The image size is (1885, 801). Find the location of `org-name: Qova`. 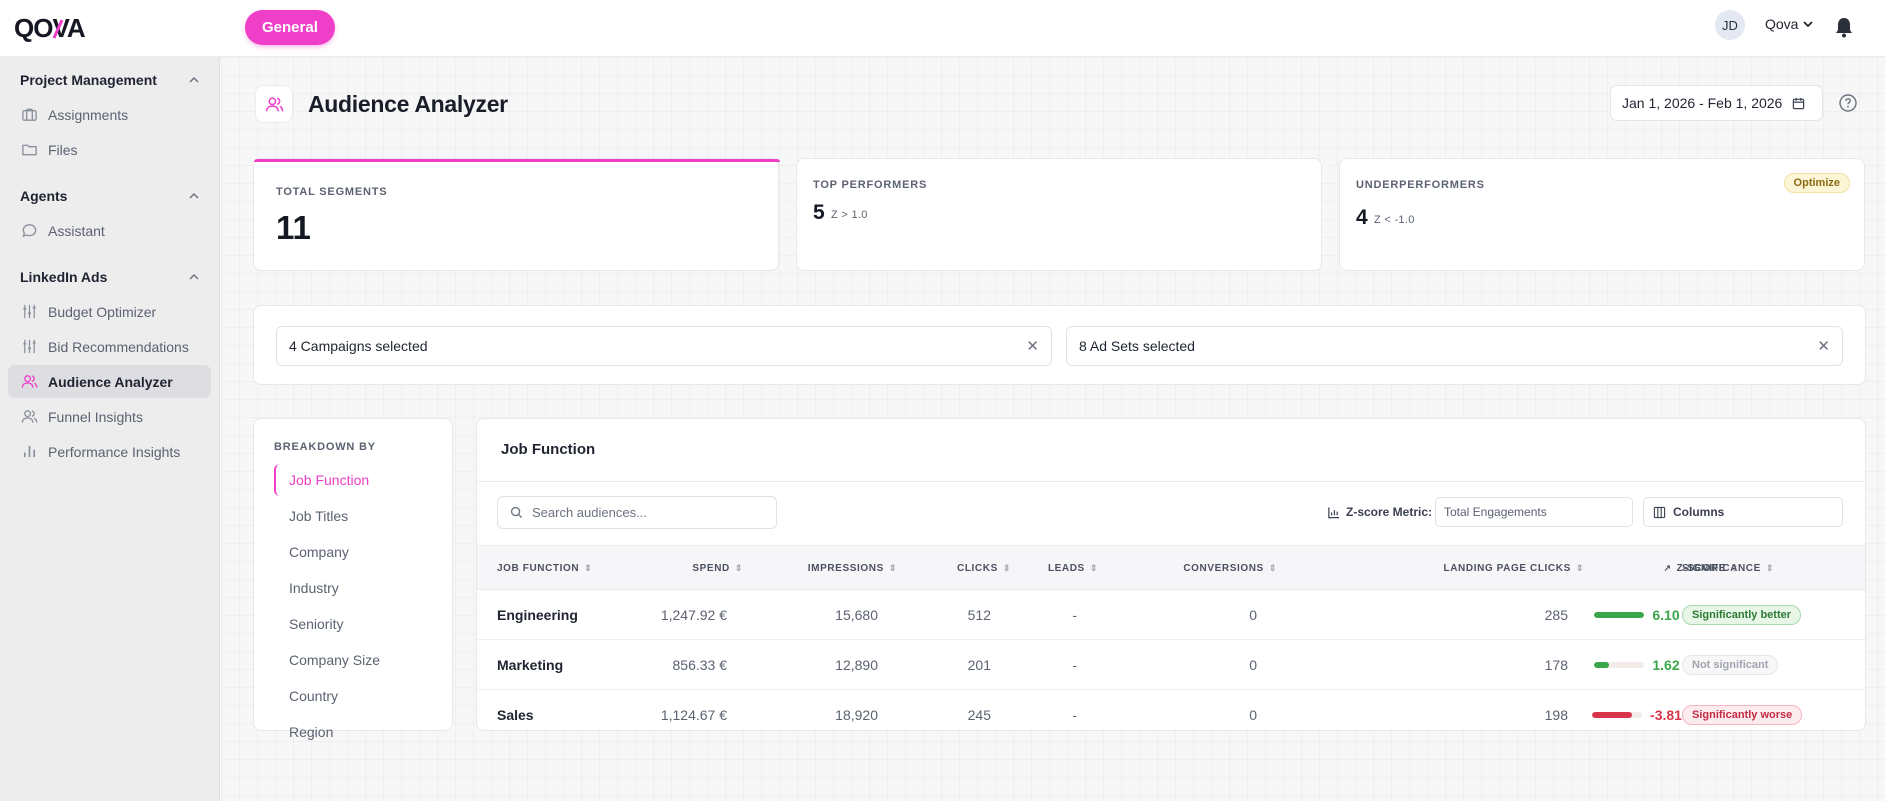

org-name: Qova is located at coordinates (1782, 24).